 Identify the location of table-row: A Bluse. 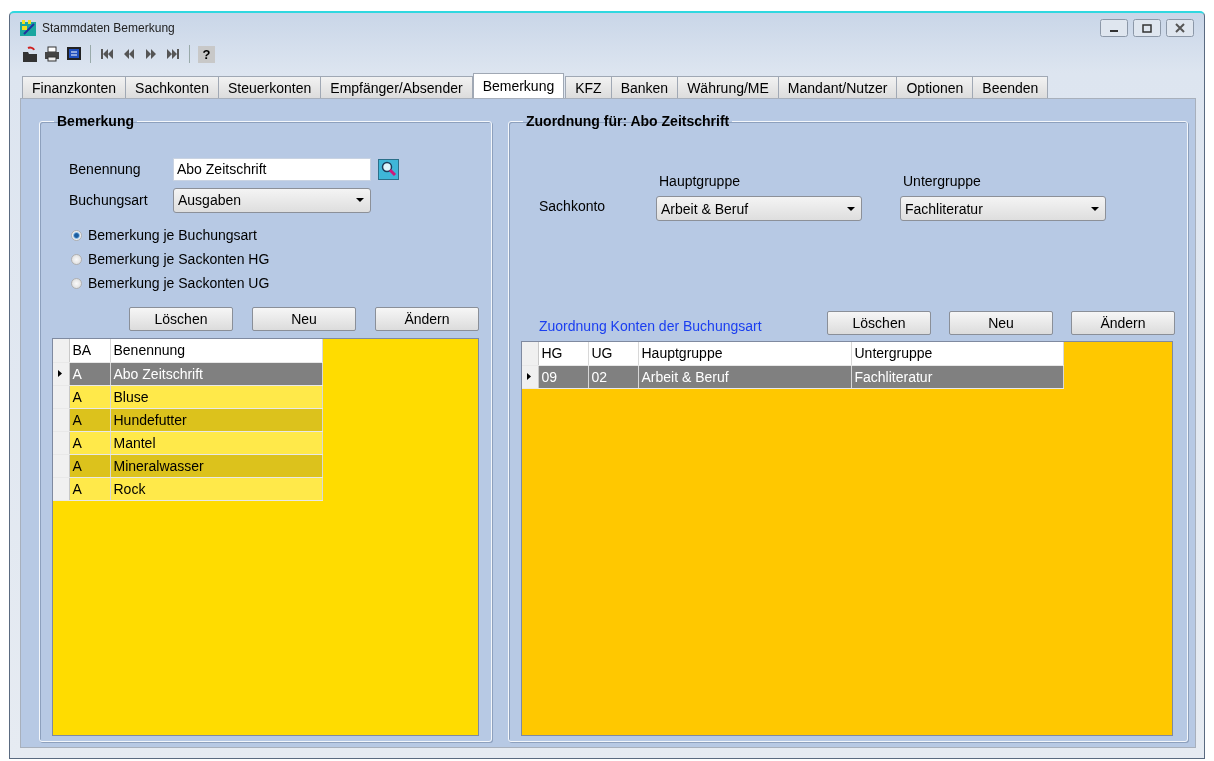
(187, 396).